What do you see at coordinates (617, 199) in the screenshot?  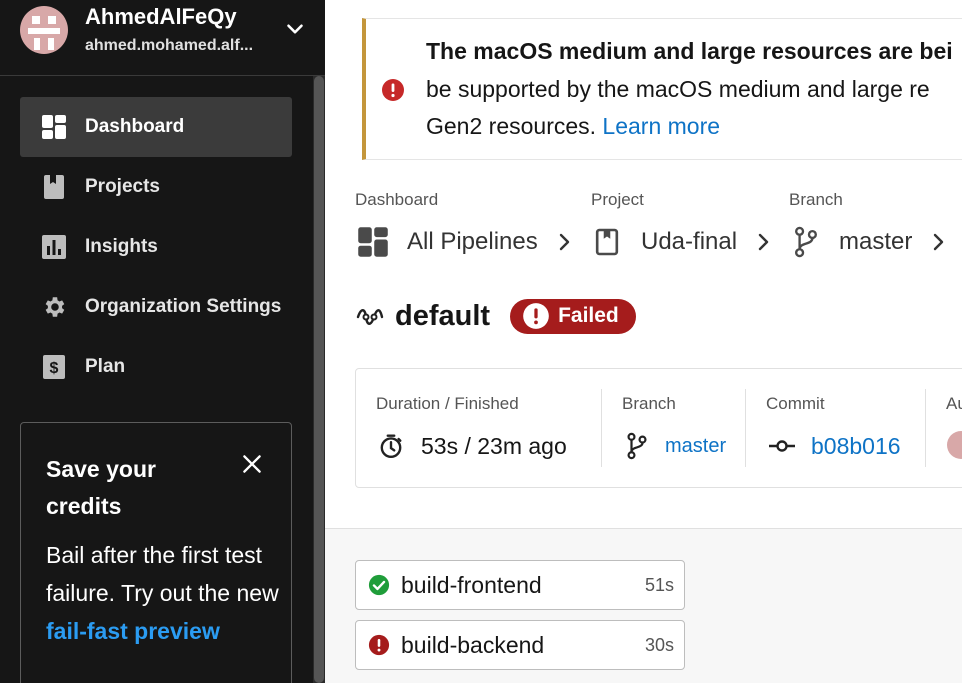 I see `breadcrumb-label-project: Project` at bounding box center [617, 199].